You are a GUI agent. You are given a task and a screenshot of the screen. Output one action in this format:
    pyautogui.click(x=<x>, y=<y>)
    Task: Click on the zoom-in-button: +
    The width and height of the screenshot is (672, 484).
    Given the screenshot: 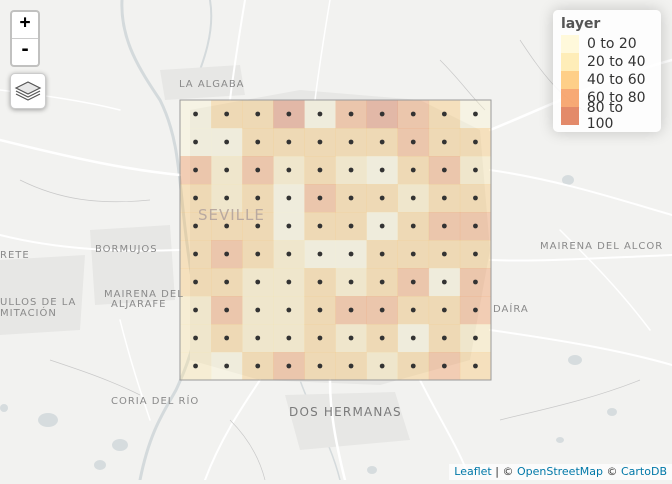 What is the action you would take?
    pyautogui.click(x=25, y=25)
    